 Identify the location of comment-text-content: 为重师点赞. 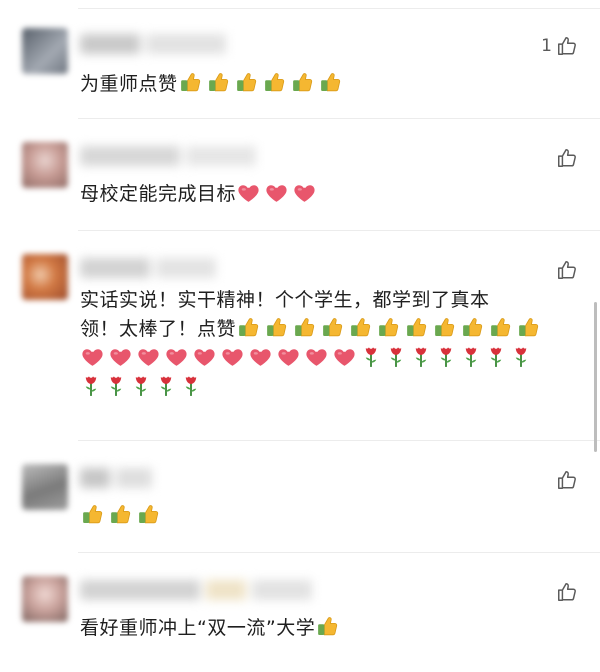
(129, 84).